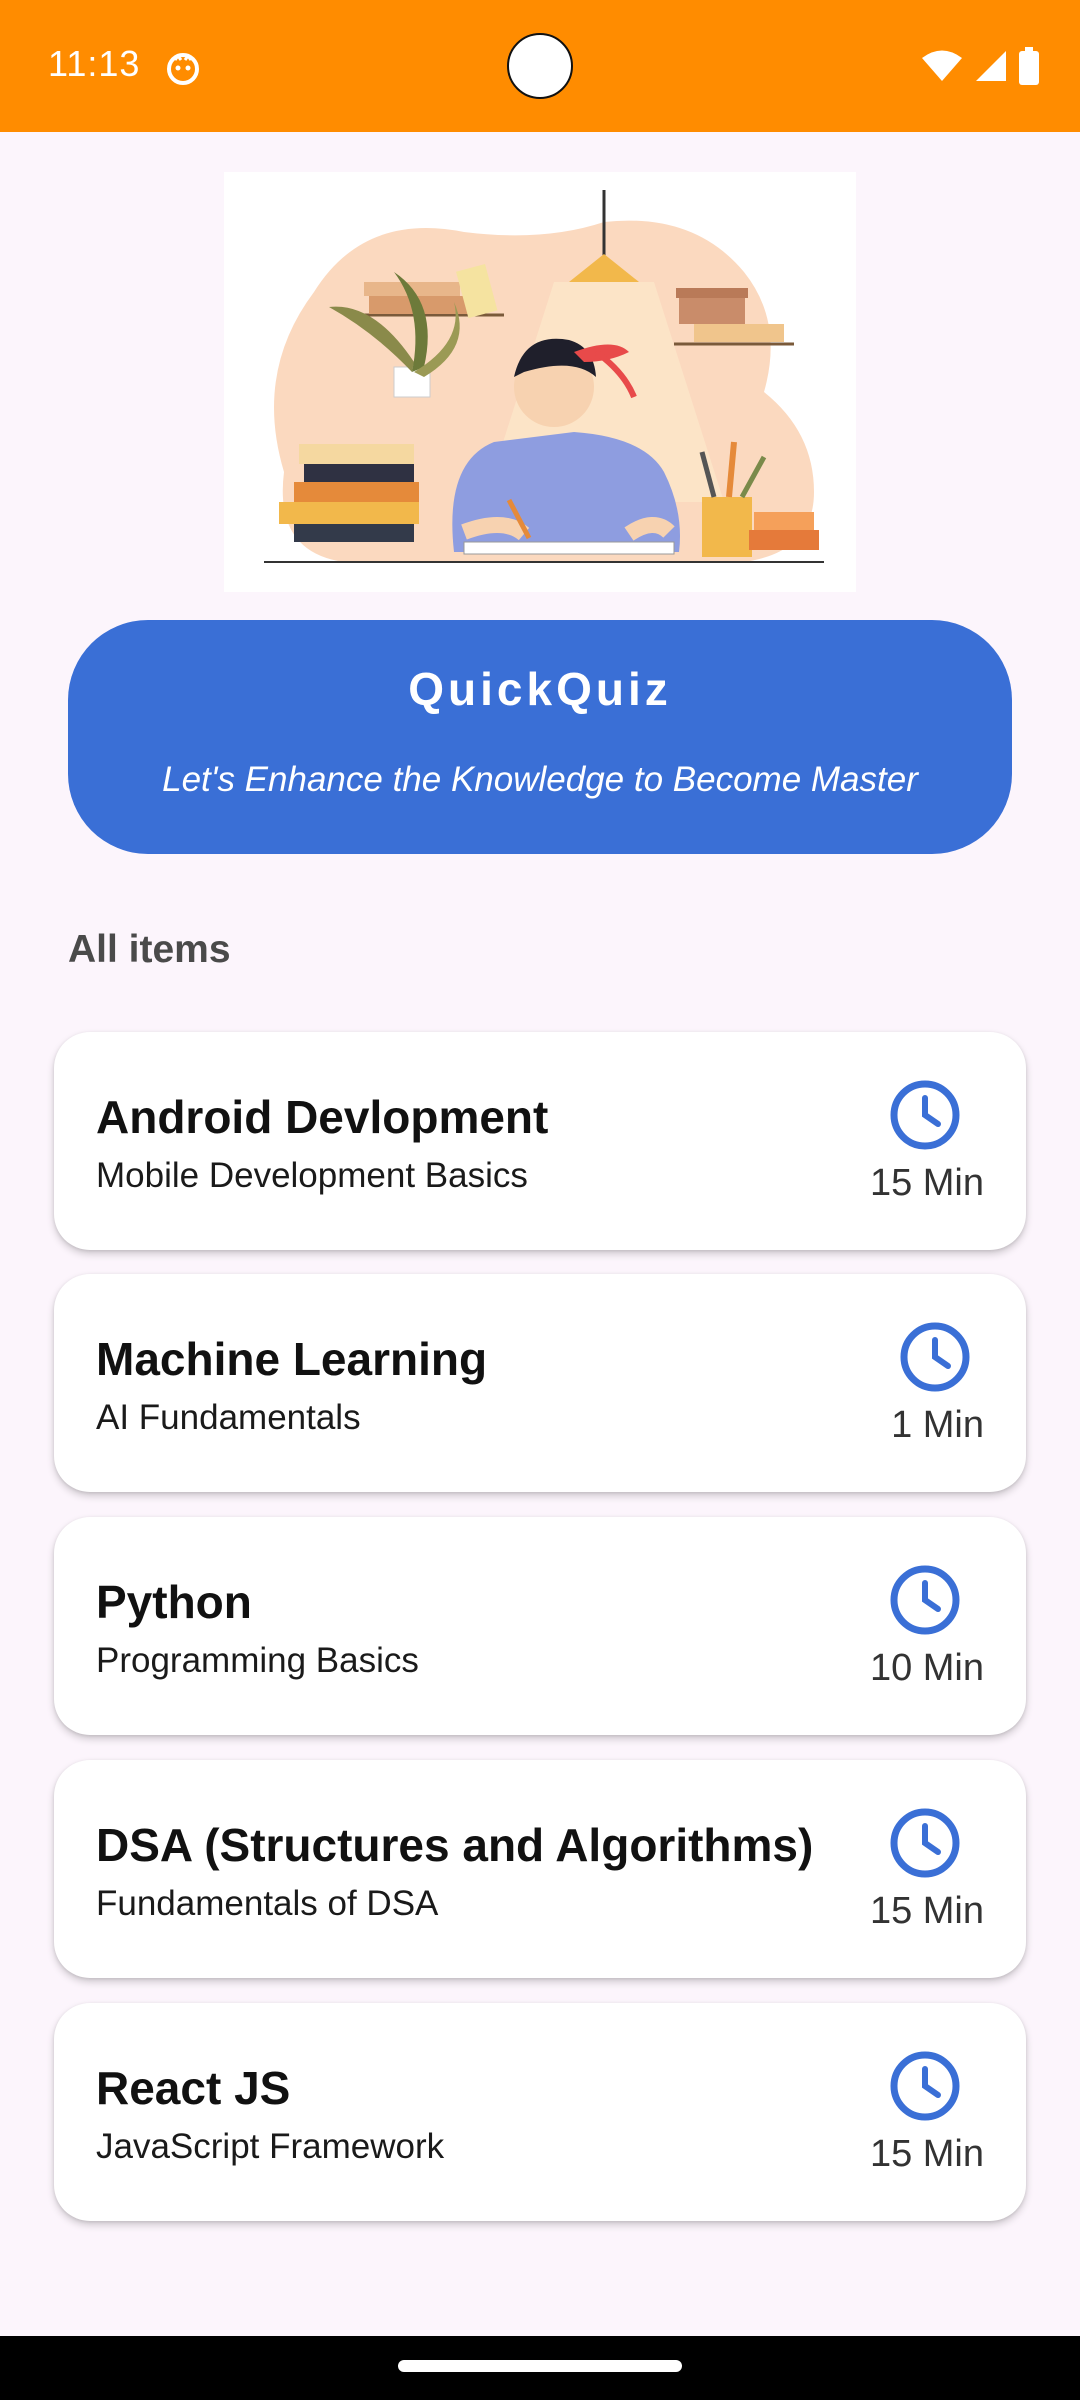 The height and width of the screenshot is (2400, 1080). What do you see at coordinates (937, 1425) in the screenshot?
I see `quiz-duration: 1 Min` at bounding box center [937, 1425].